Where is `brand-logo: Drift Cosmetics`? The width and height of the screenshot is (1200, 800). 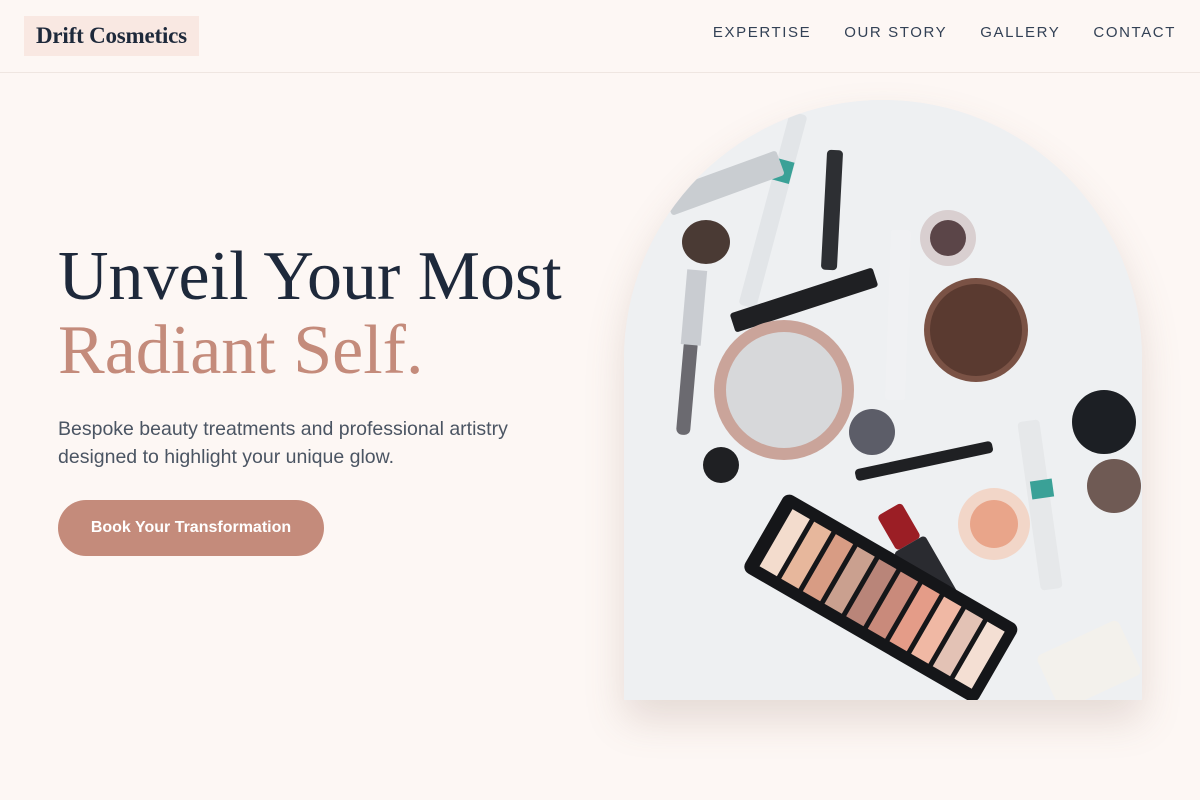 brand-logo: Drift Cosmetics is located at coordinates (111, 36).